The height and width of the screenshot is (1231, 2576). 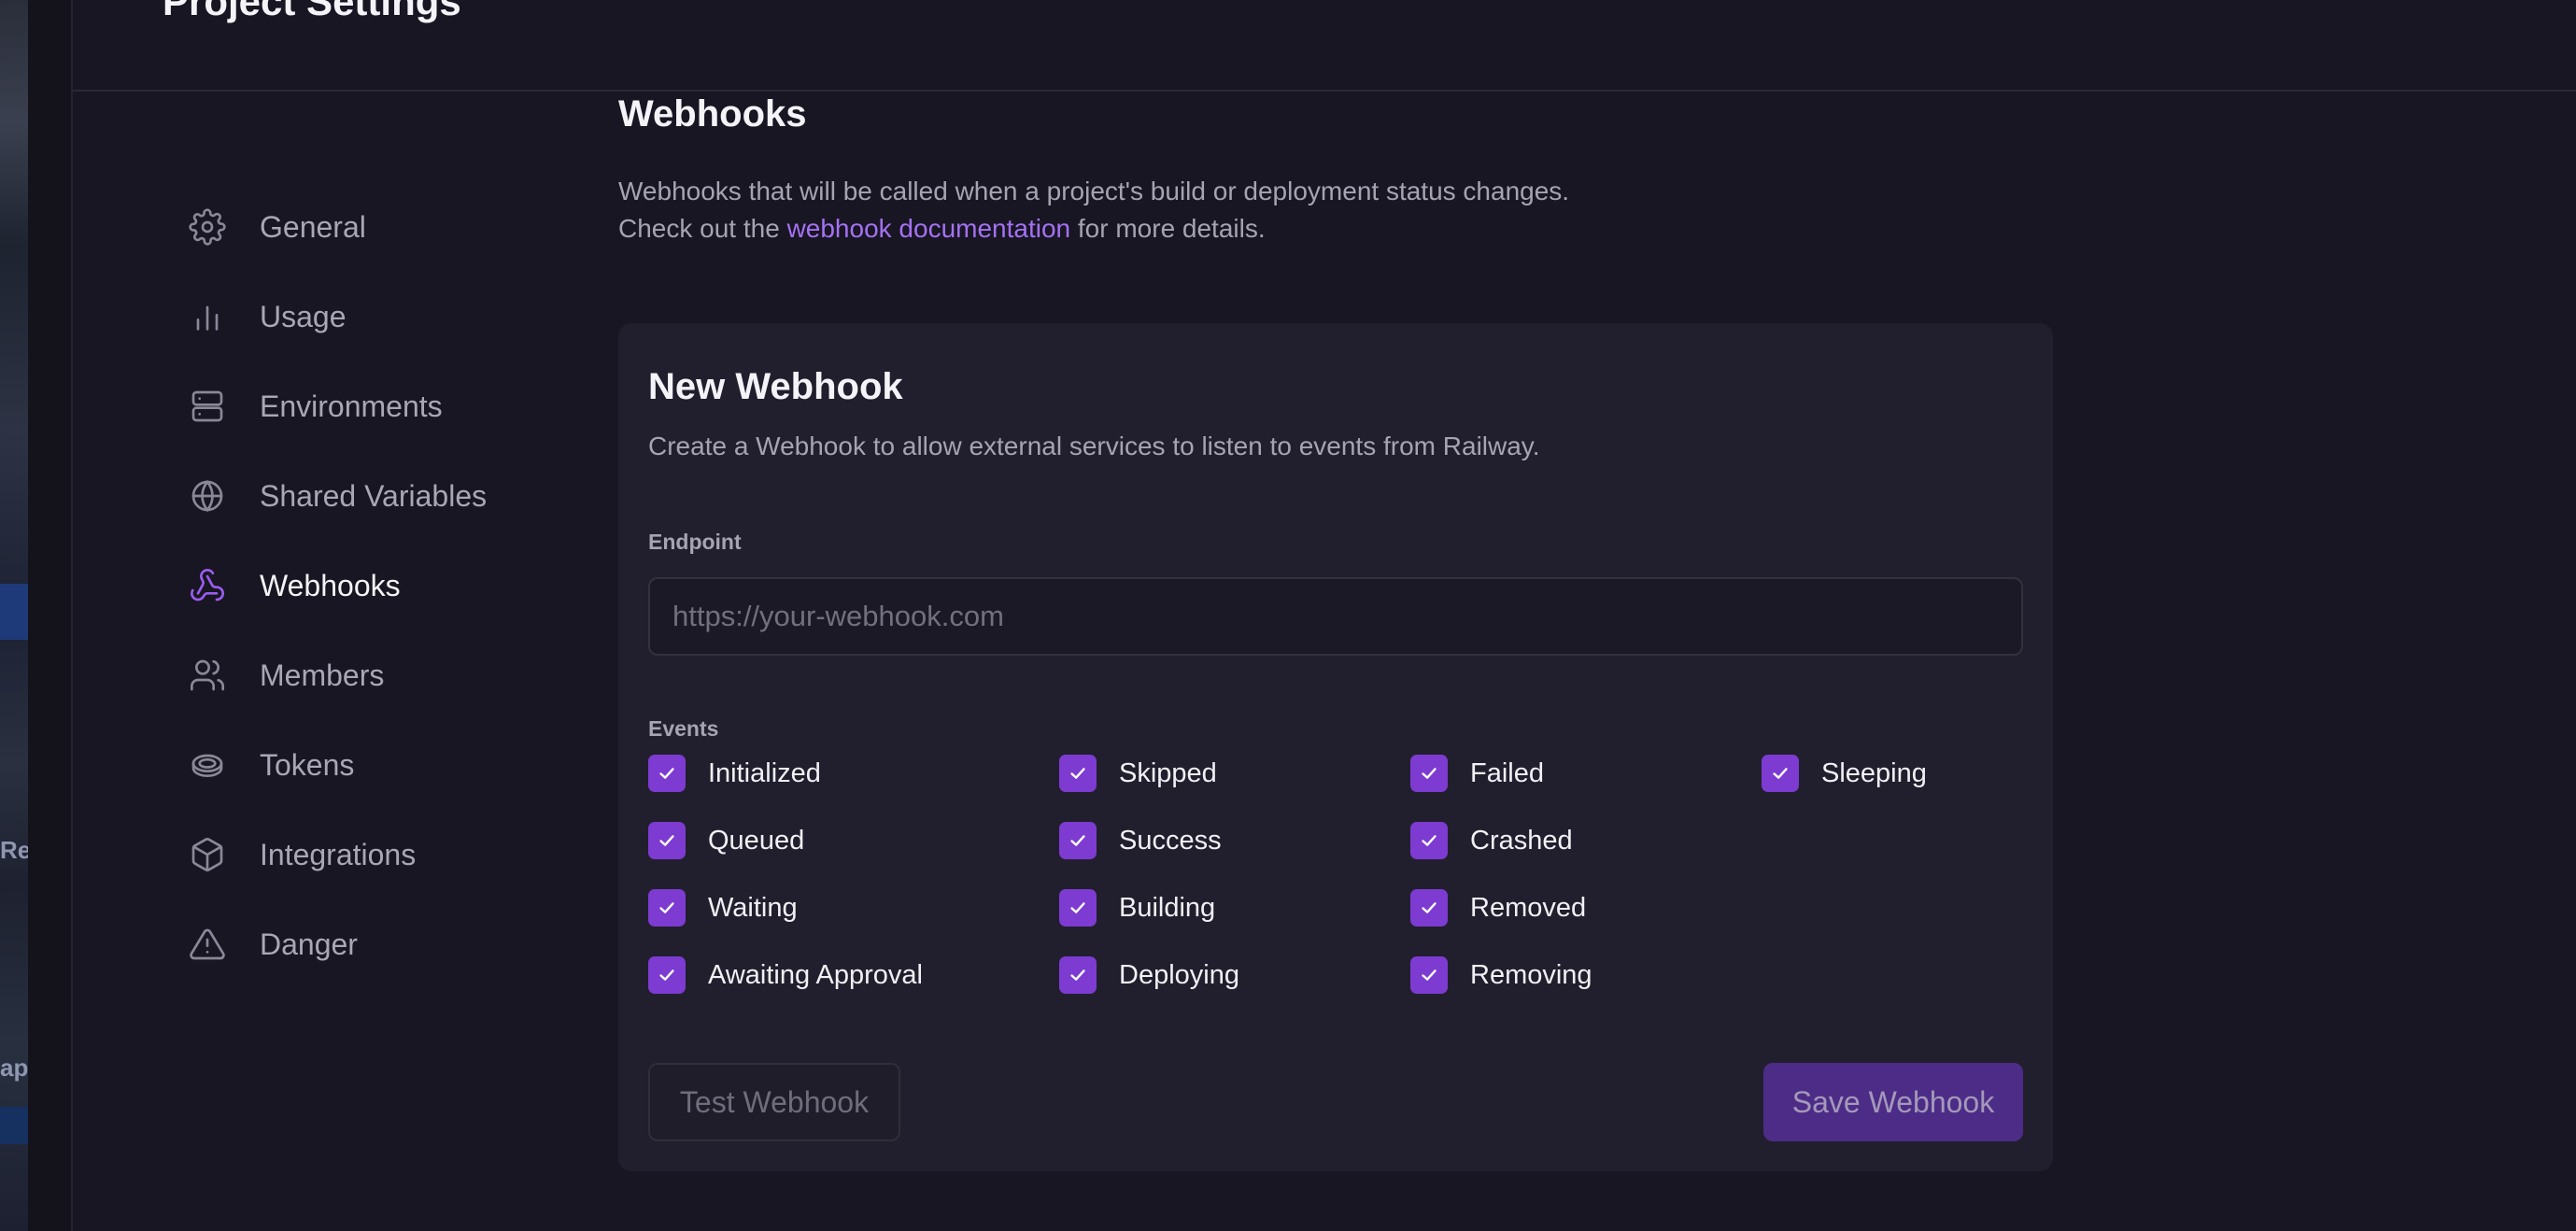 What do you see at coordinates (695, 542) in the screenshot?
I see `endpoint-label: Endpoint` at bounding box center [695, 542].